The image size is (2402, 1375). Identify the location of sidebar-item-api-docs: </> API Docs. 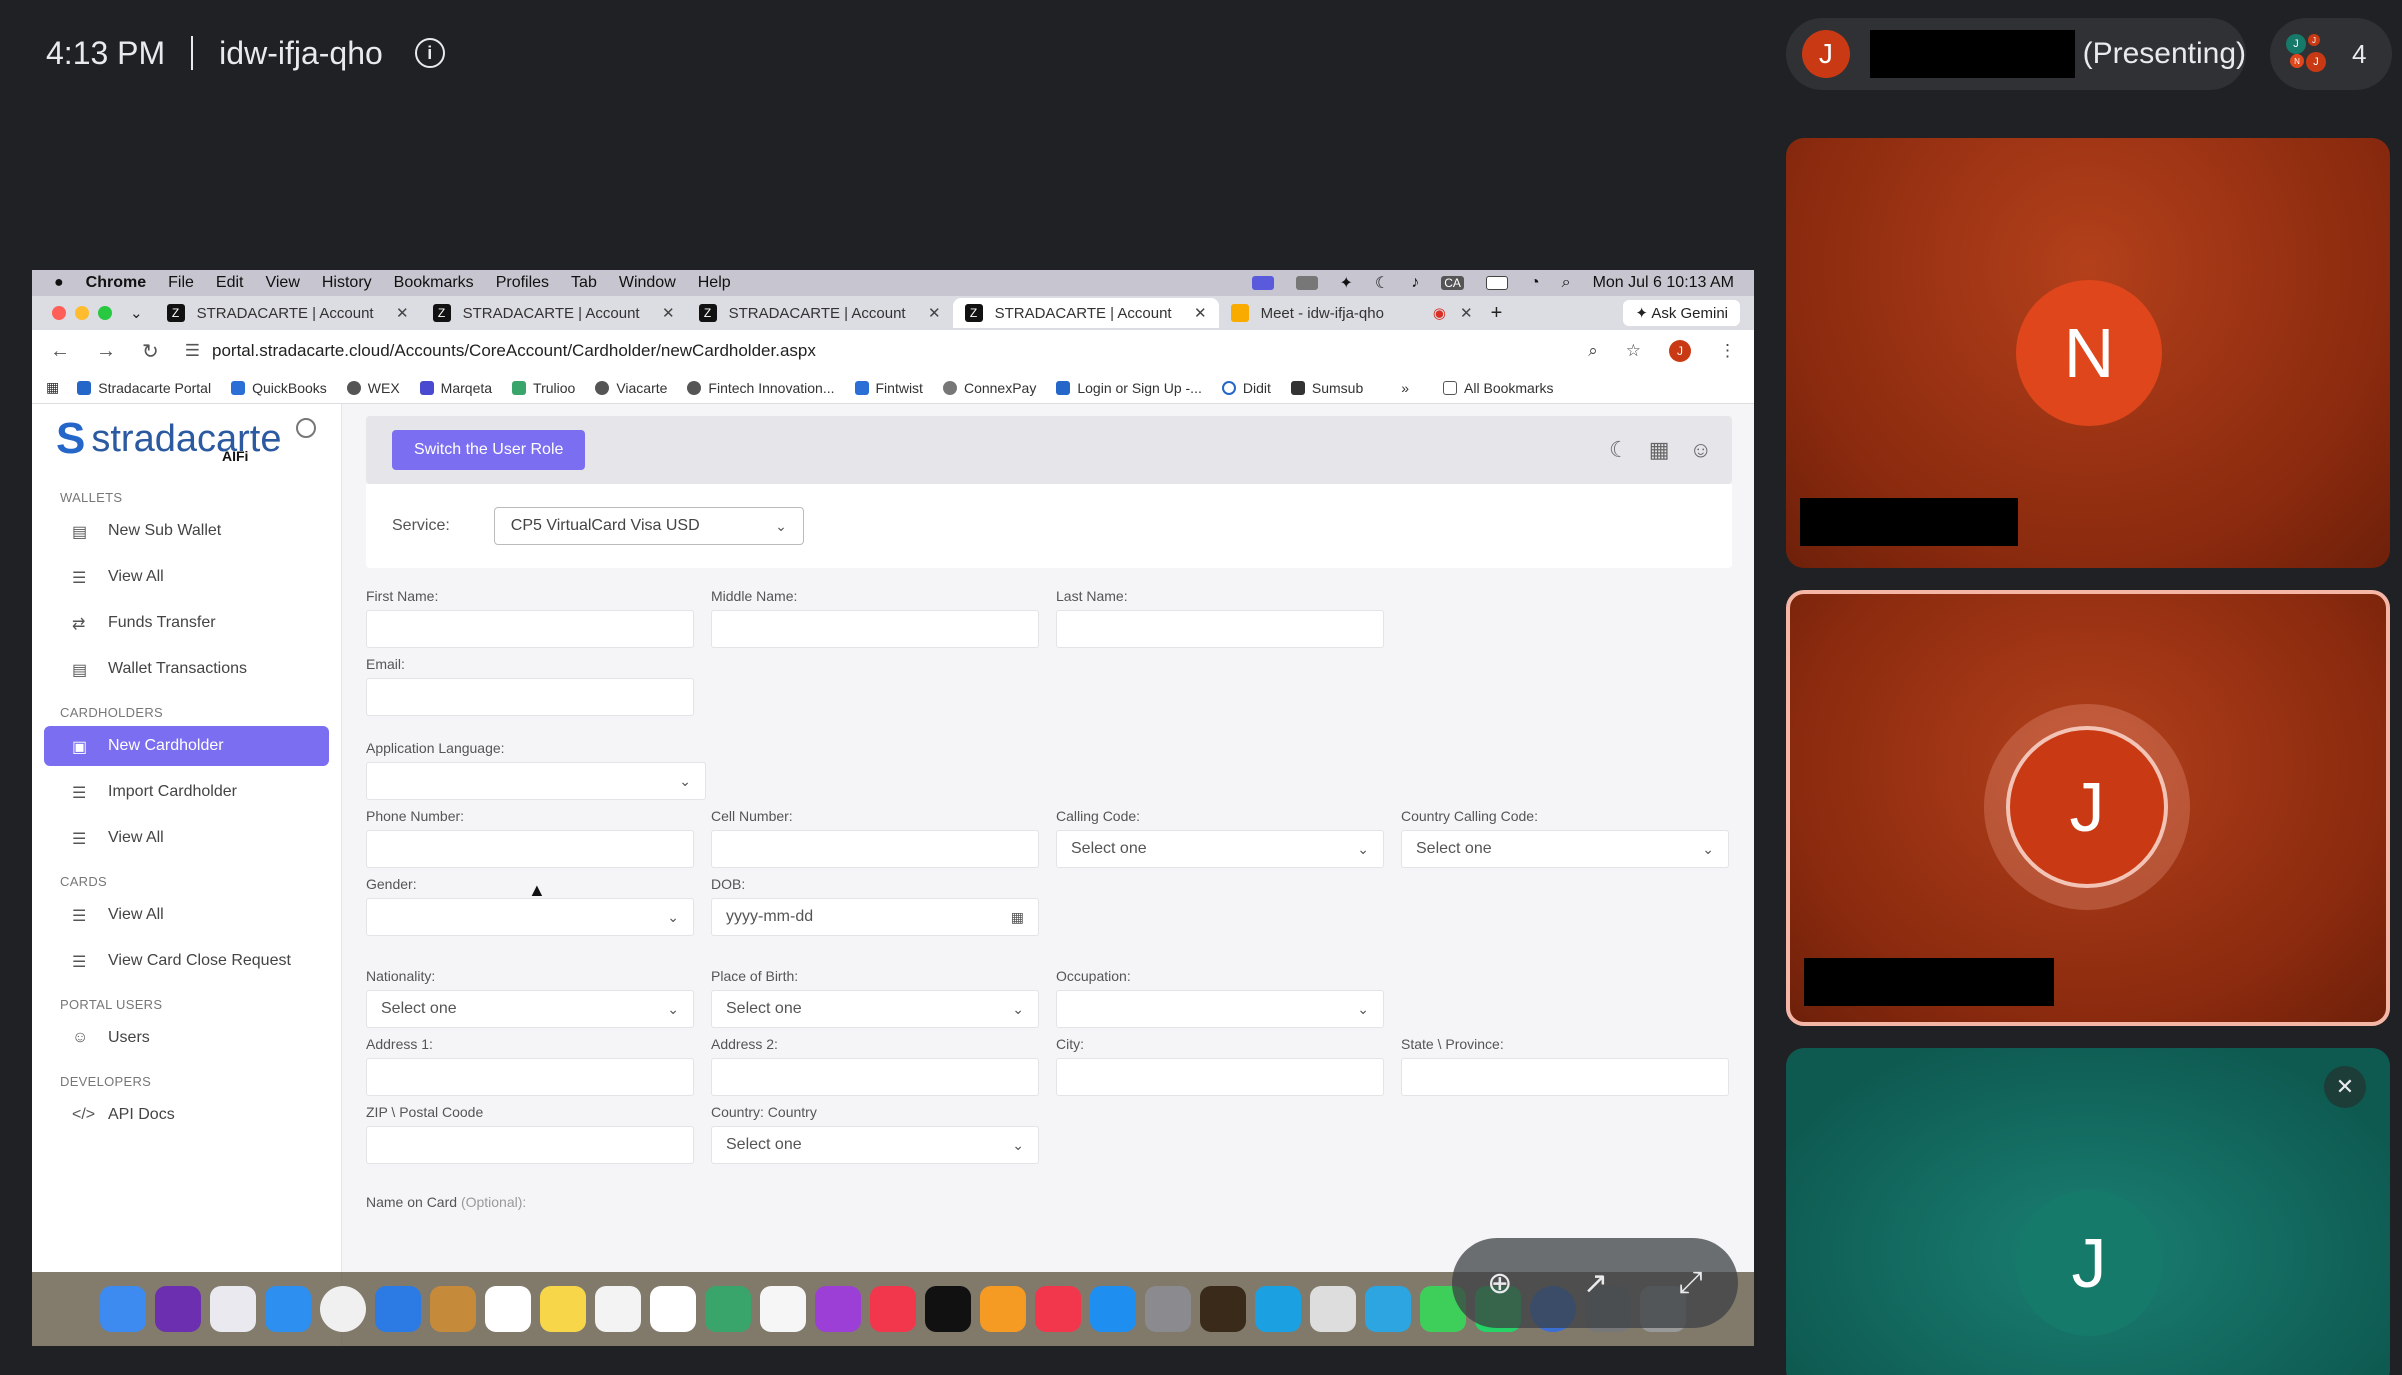
(186, 1115).